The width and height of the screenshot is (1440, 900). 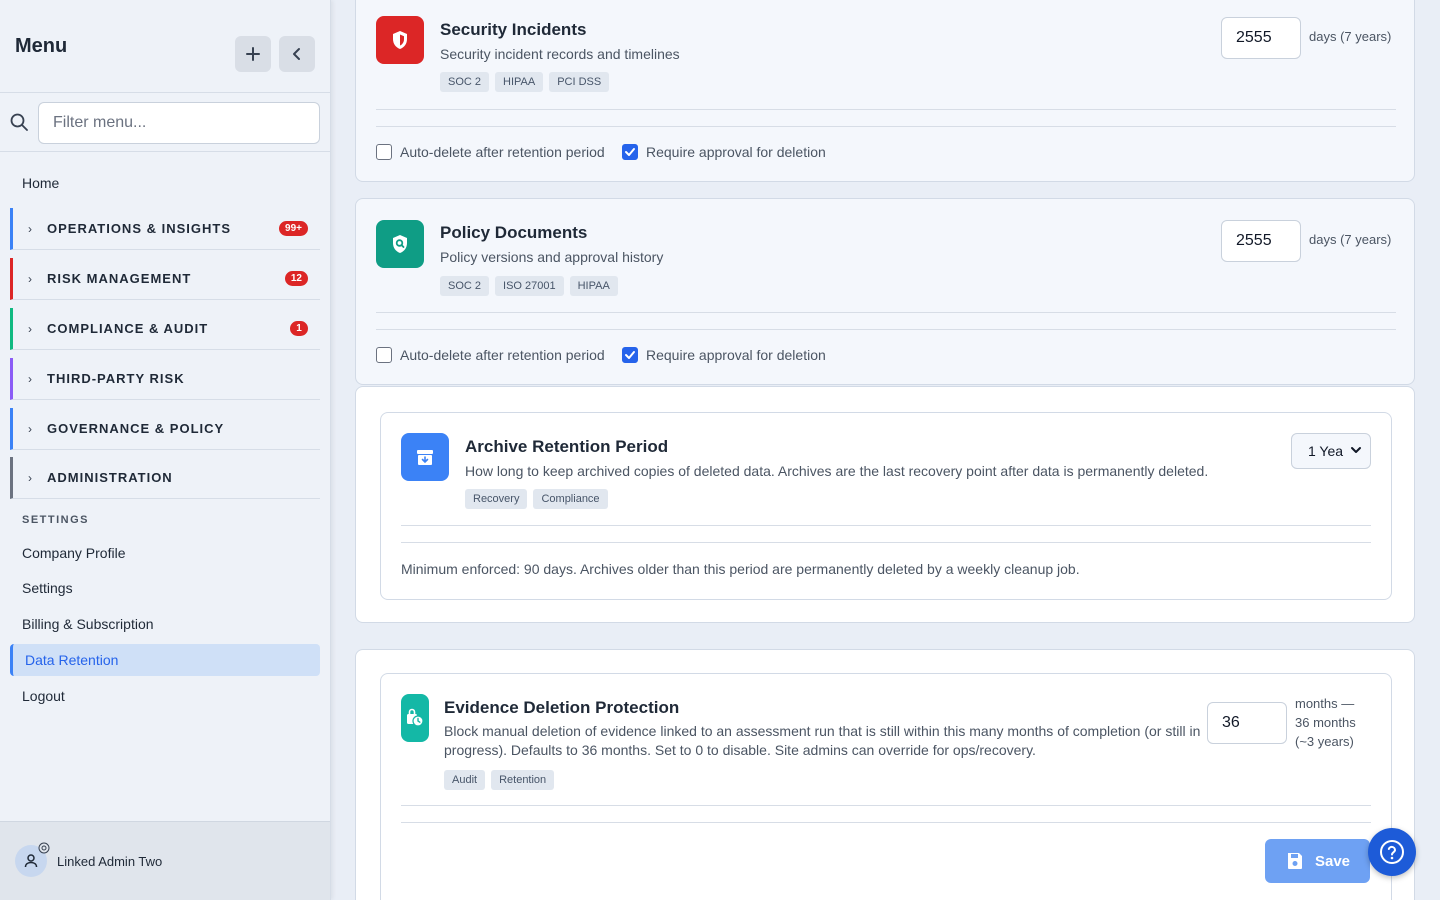 I want to click on sidebar-header: Menu, so click(x=165, y=46).